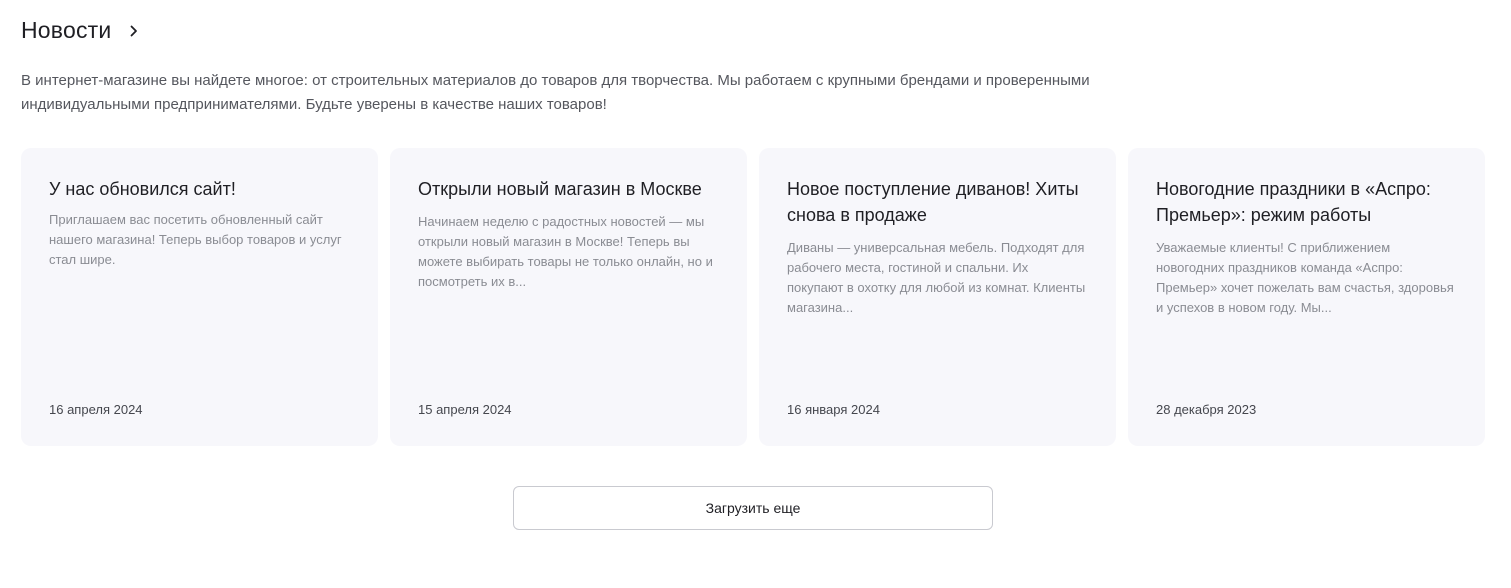 The image size is (1511, 588). Describe the element at coordinates (465, 409) in the screenshot. I see `news-card-date: 15 апреля 2024` at that location.